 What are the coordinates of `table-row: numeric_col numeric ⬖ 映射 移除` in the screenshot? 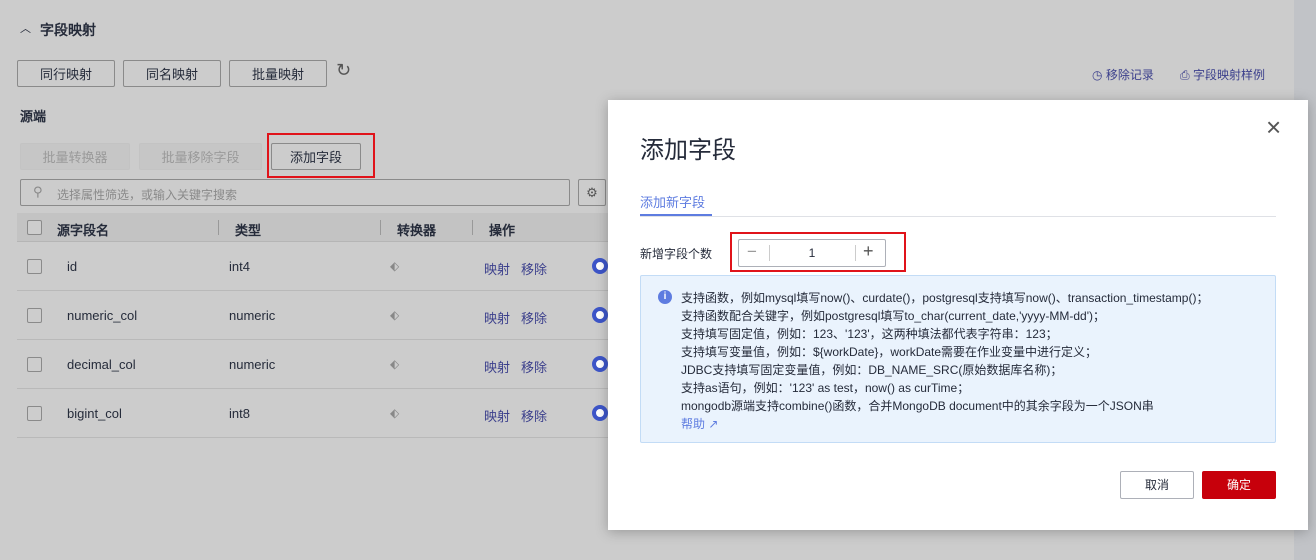 It's located at (313, 315).